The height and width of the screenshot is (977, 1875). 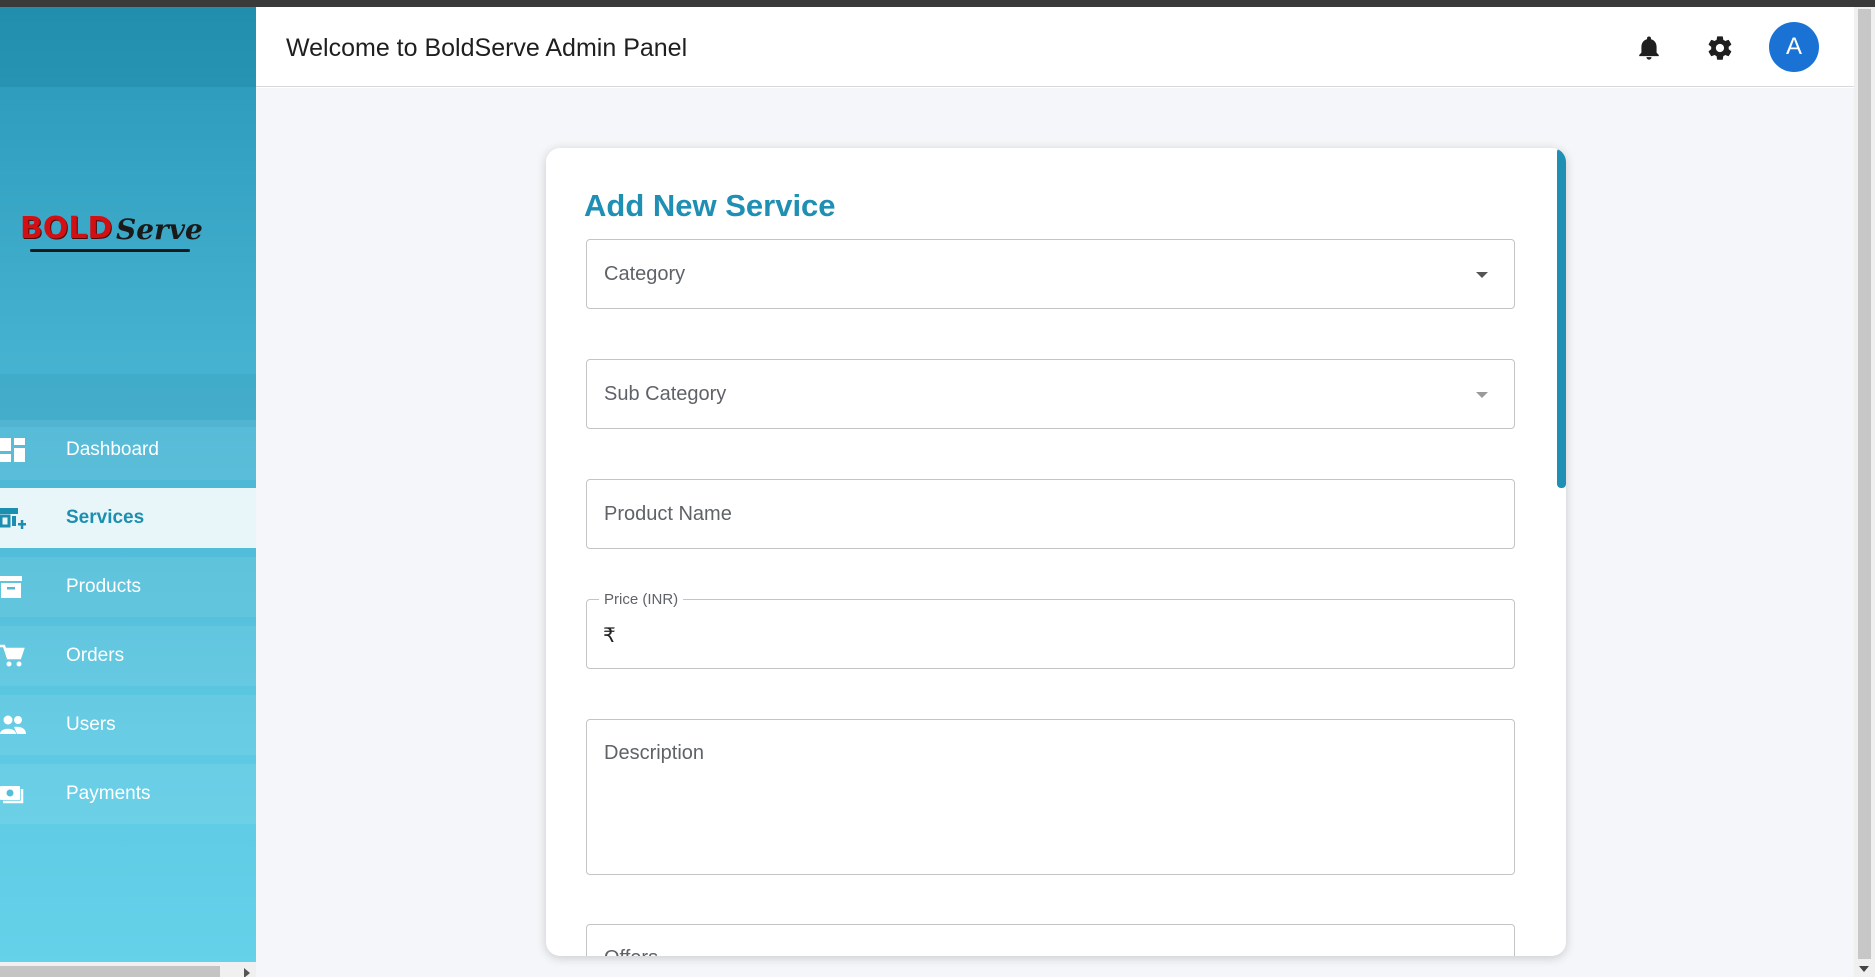 I want to click on boldserve-logo: BOLD Serve, so click(x=111, y=233).